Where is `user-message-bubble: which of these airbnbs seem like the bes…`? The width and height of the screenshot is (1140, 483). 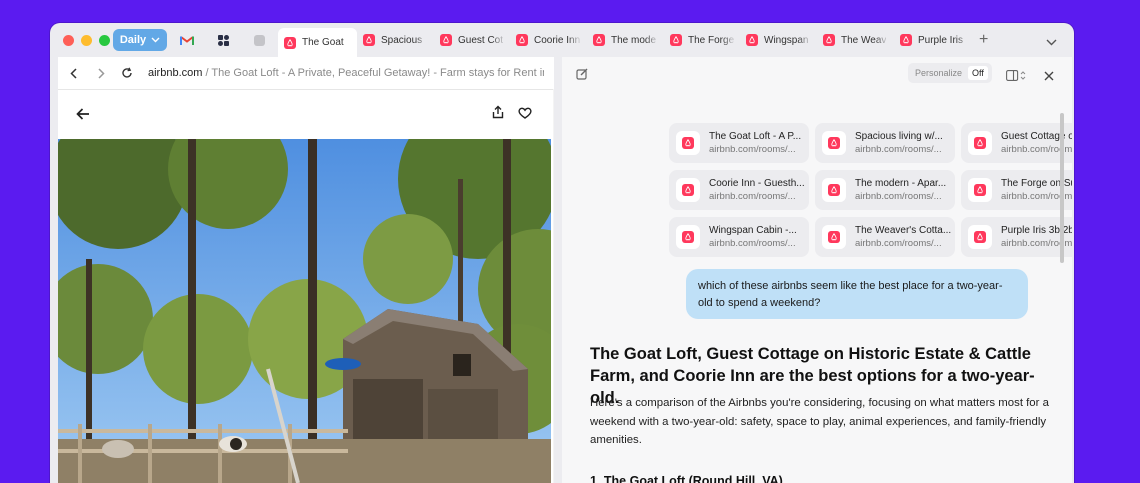 user-message-bubble: which of these airbnbs seem like the bes… is located at coordinates (857, 294).